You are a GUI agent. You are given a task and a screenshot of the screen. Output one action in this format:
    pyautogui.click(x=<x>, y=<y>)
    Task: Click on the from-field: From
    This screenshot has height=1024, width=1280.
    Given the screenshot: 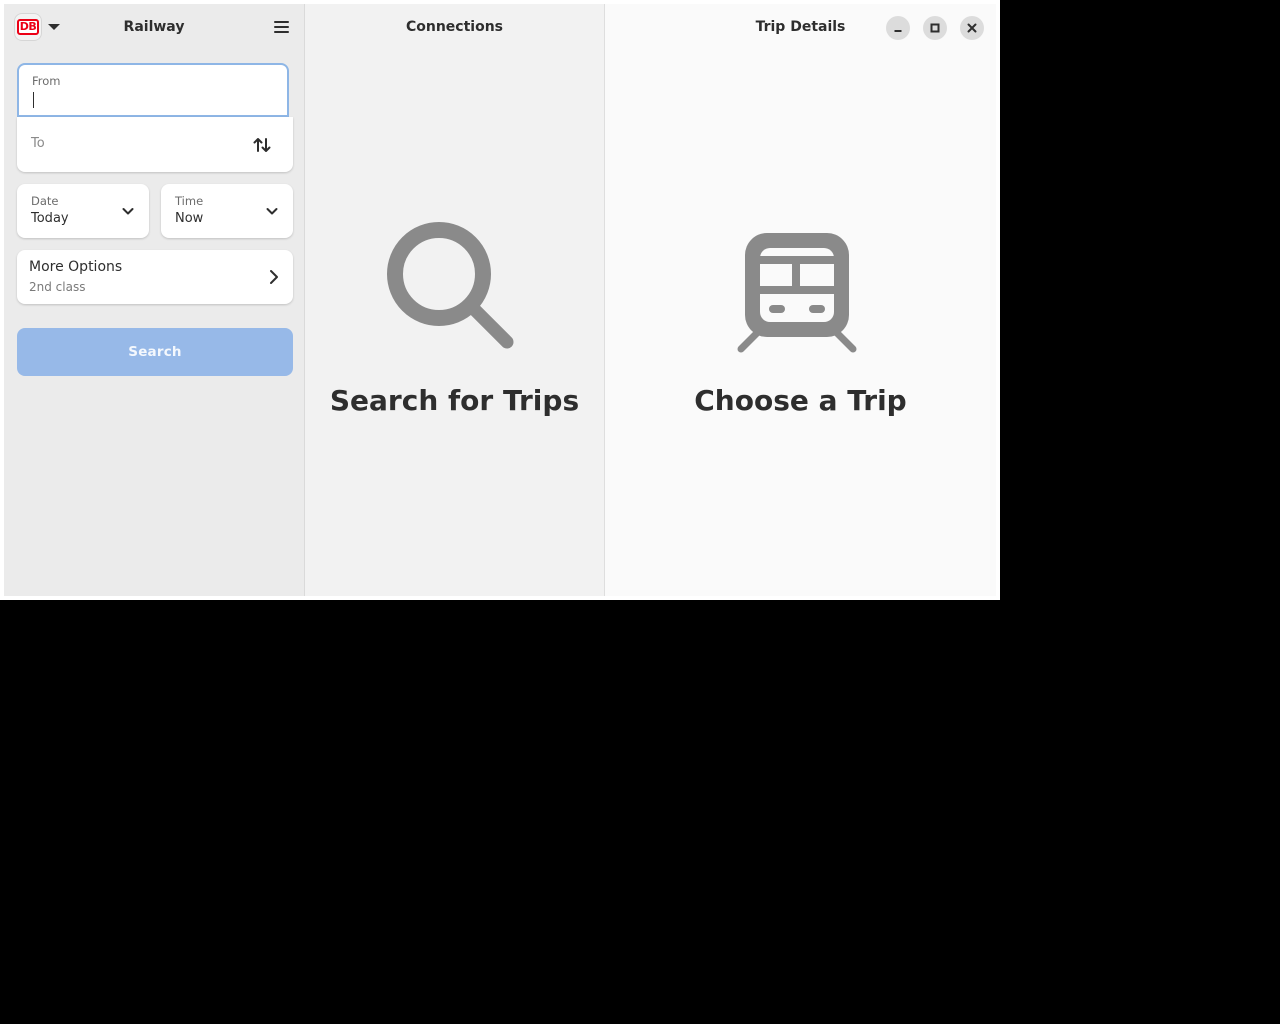 What is the action you would take?
    pyautogui.click(x=153, y=90)
    